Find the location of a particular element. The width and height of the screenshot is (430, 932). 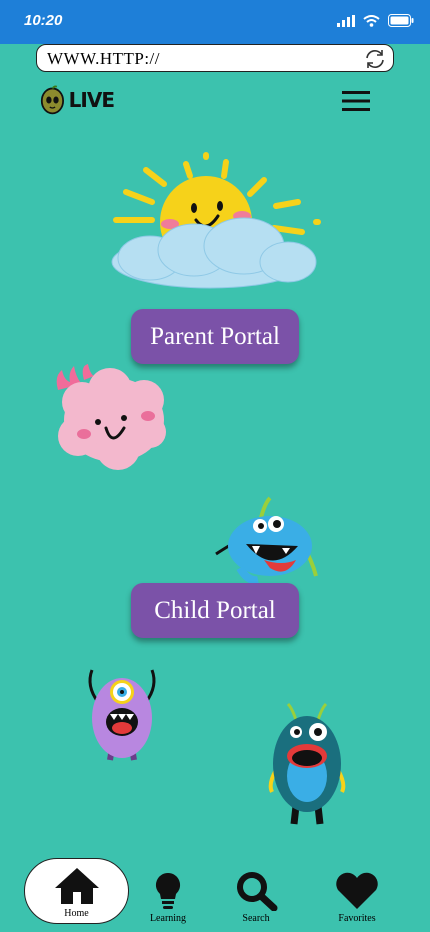

home-icon is located at coordinates (76, 886).